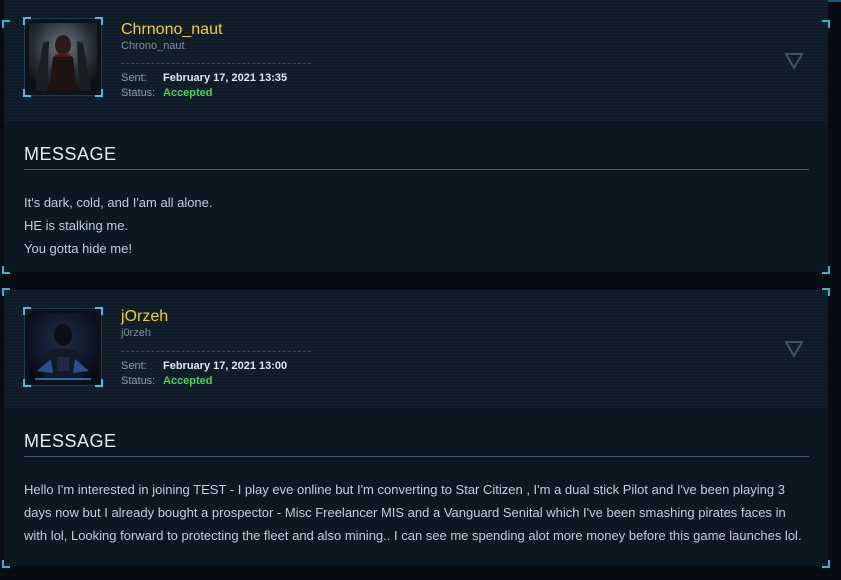  I want to click on message-line: You gotta hide me!, so click(78, 248).